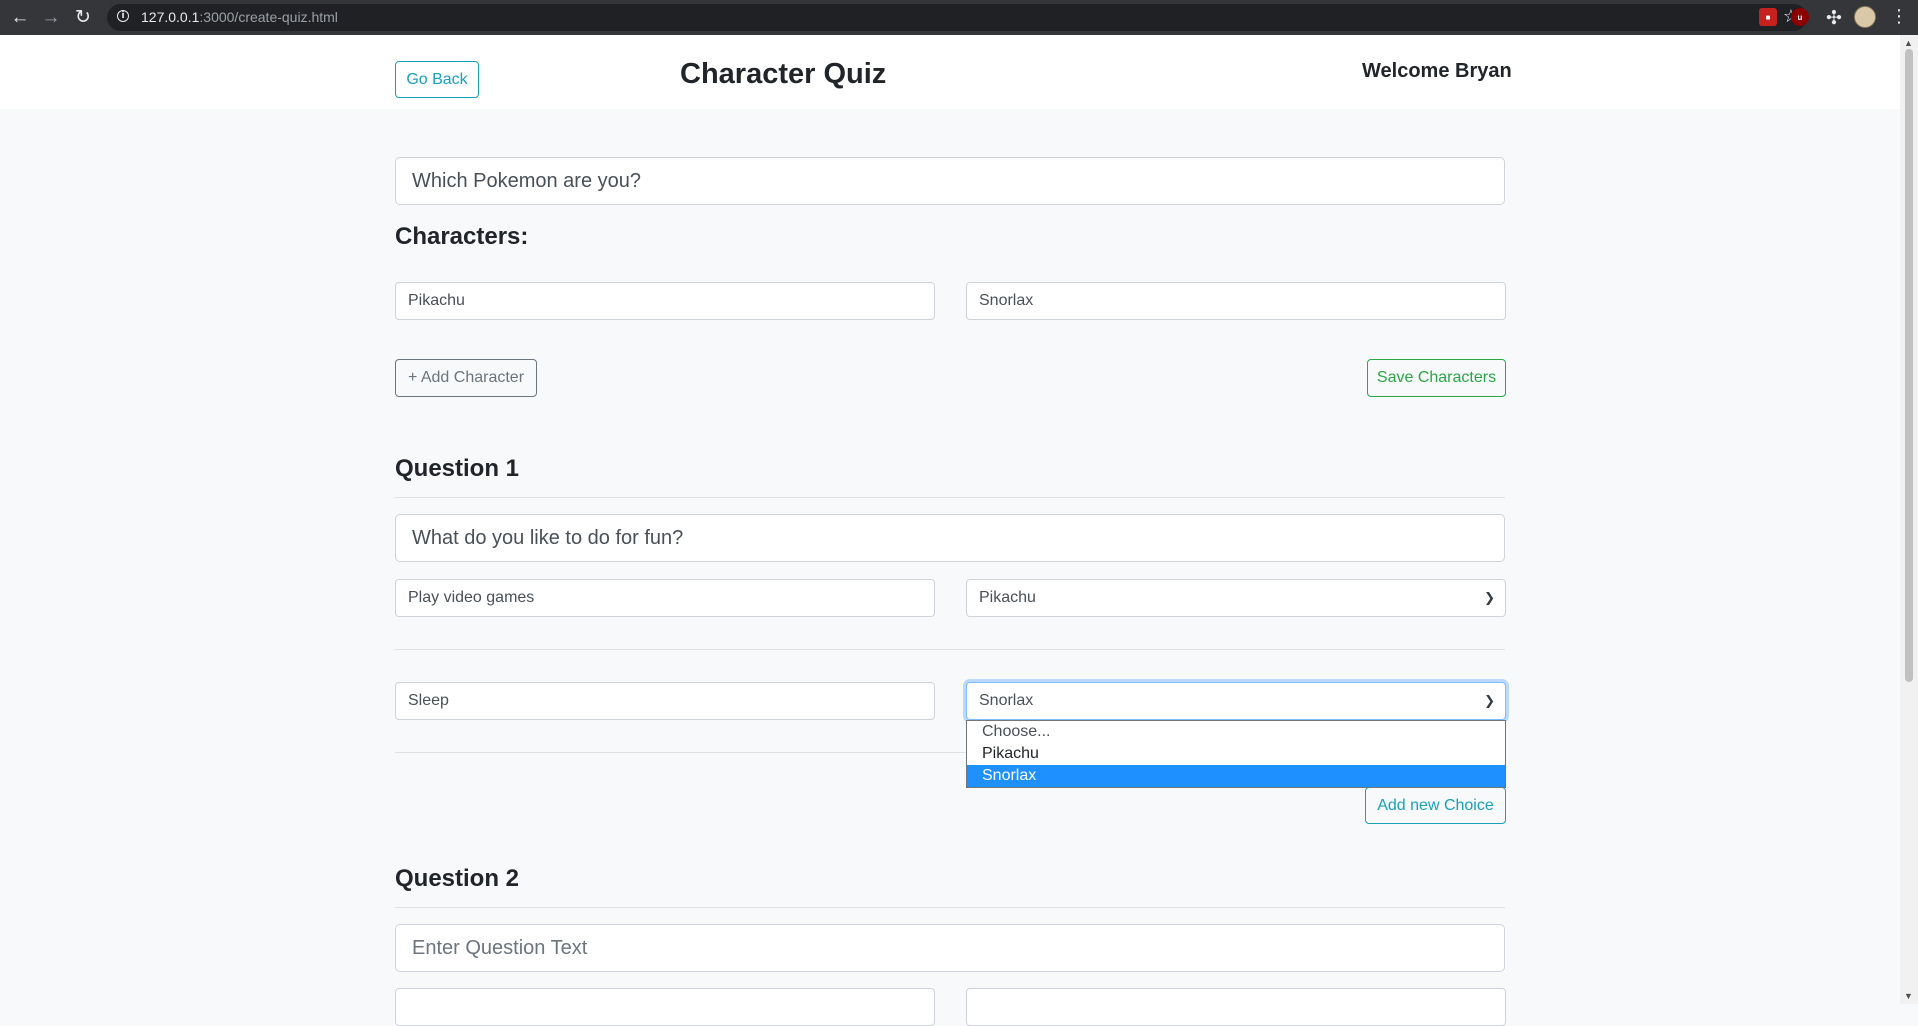  Describe the element at coordinates (1437, 71) in the screenshot. I see `welcome-message: Welcome Bryan` at that location.